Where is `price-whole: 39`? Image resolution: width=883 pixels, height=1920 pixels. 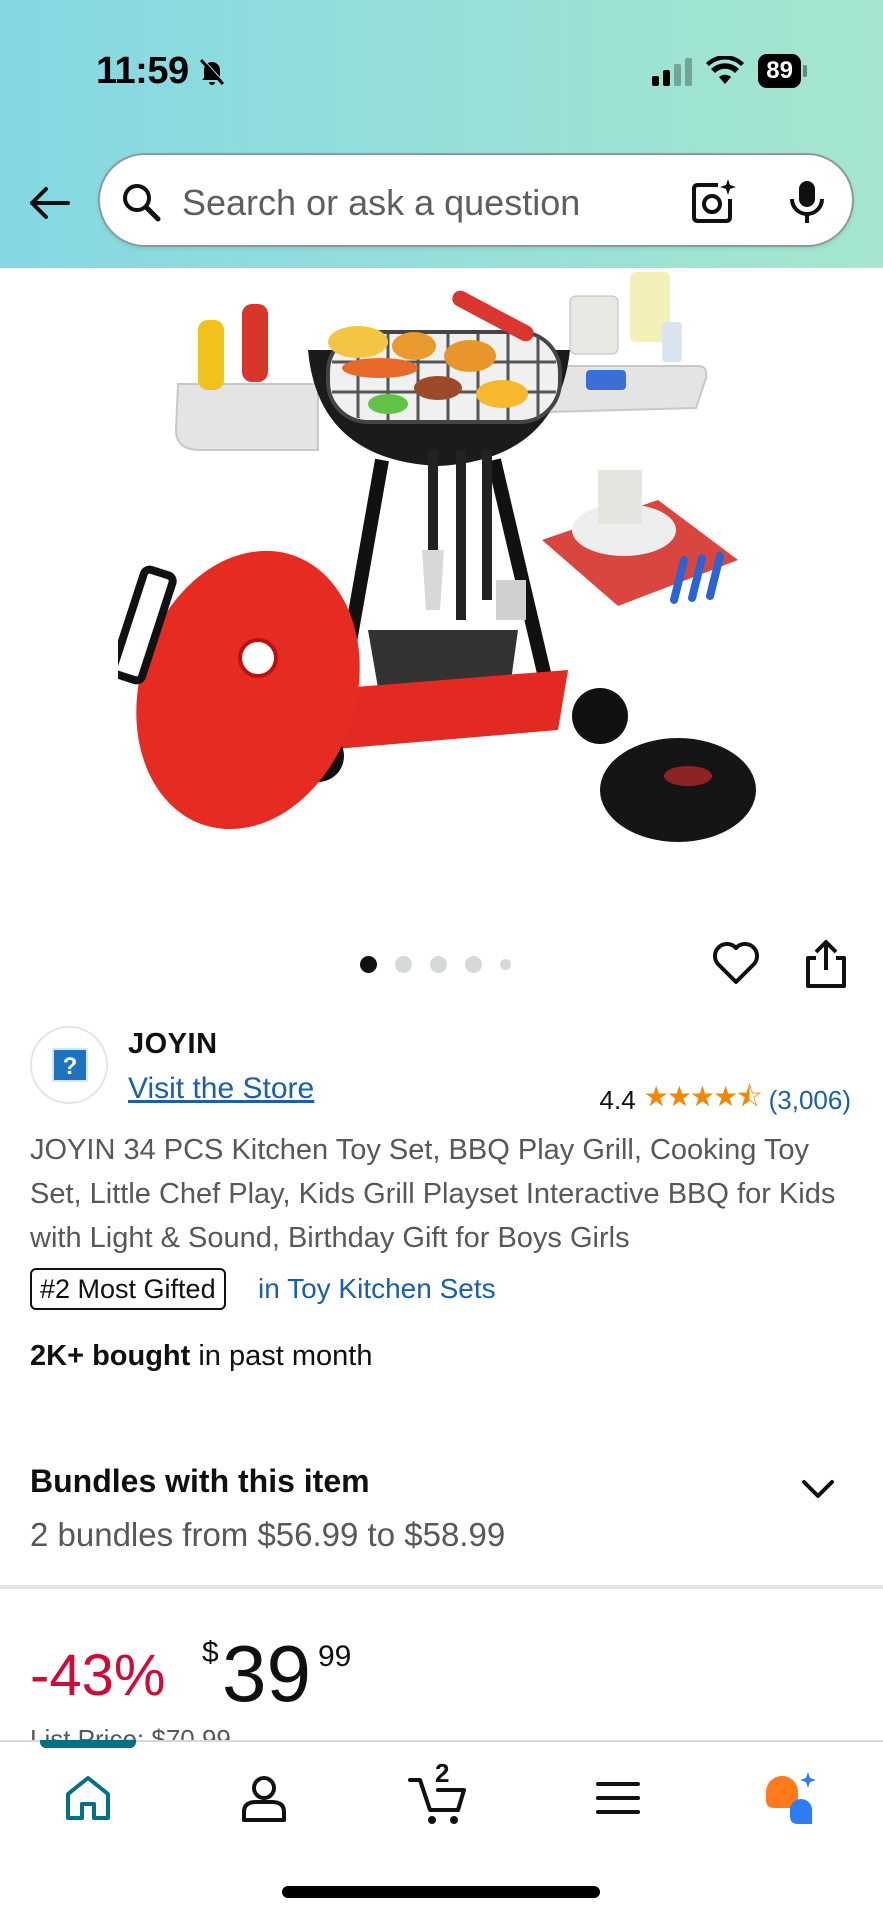
price-whole: 39 is located at coordinates (266, 1673).